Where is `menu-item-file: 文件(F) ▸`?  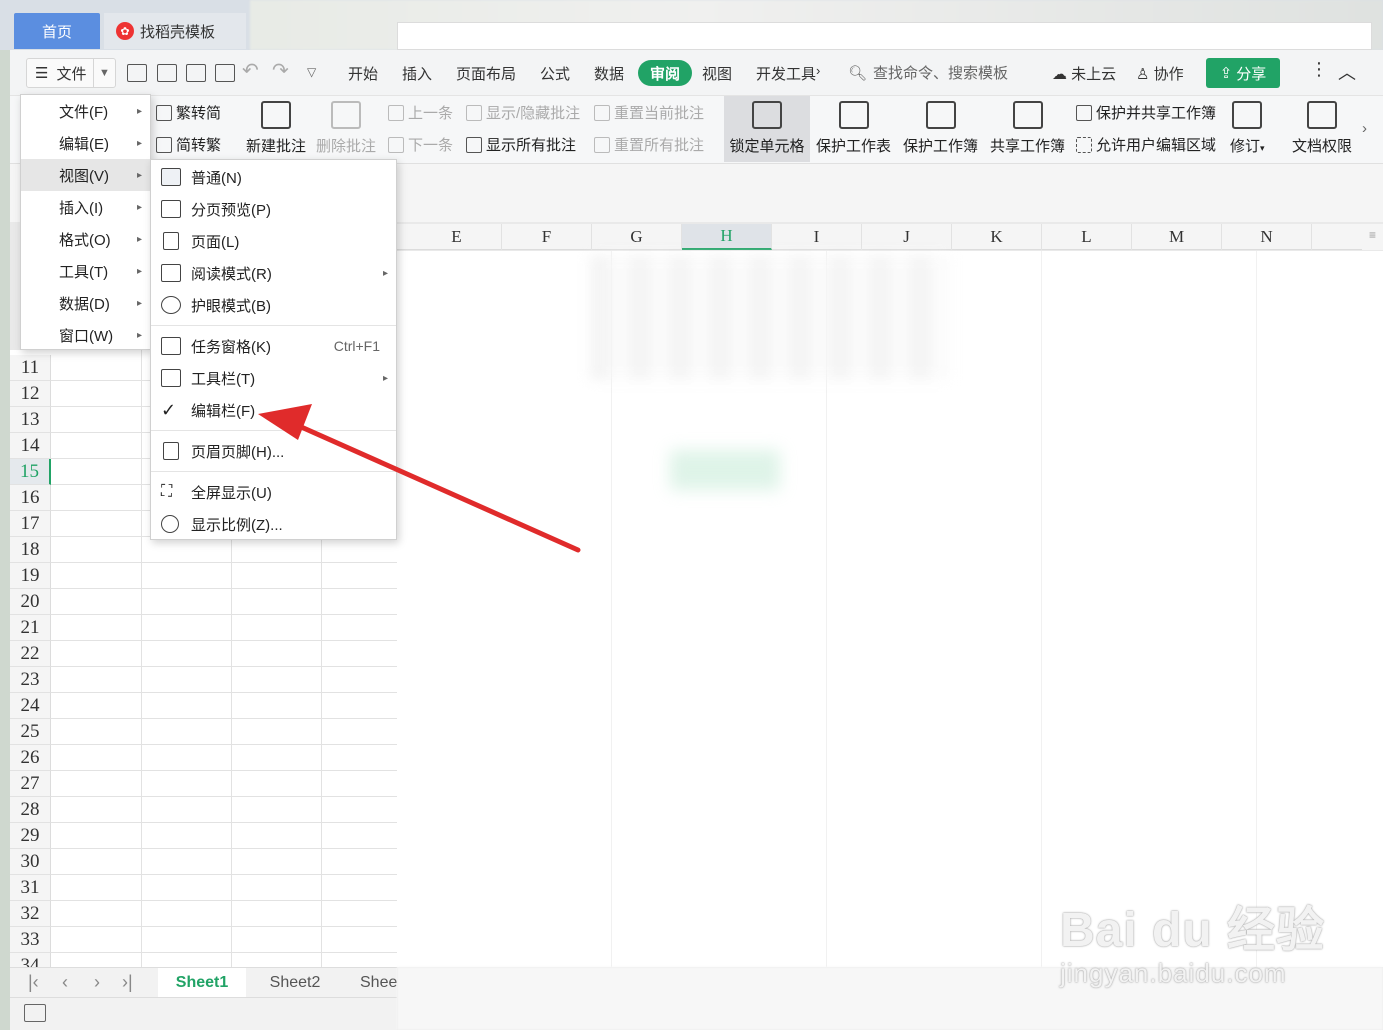
menu-item-file: 文件(F) ▸ is located at coordinates (85, 111).